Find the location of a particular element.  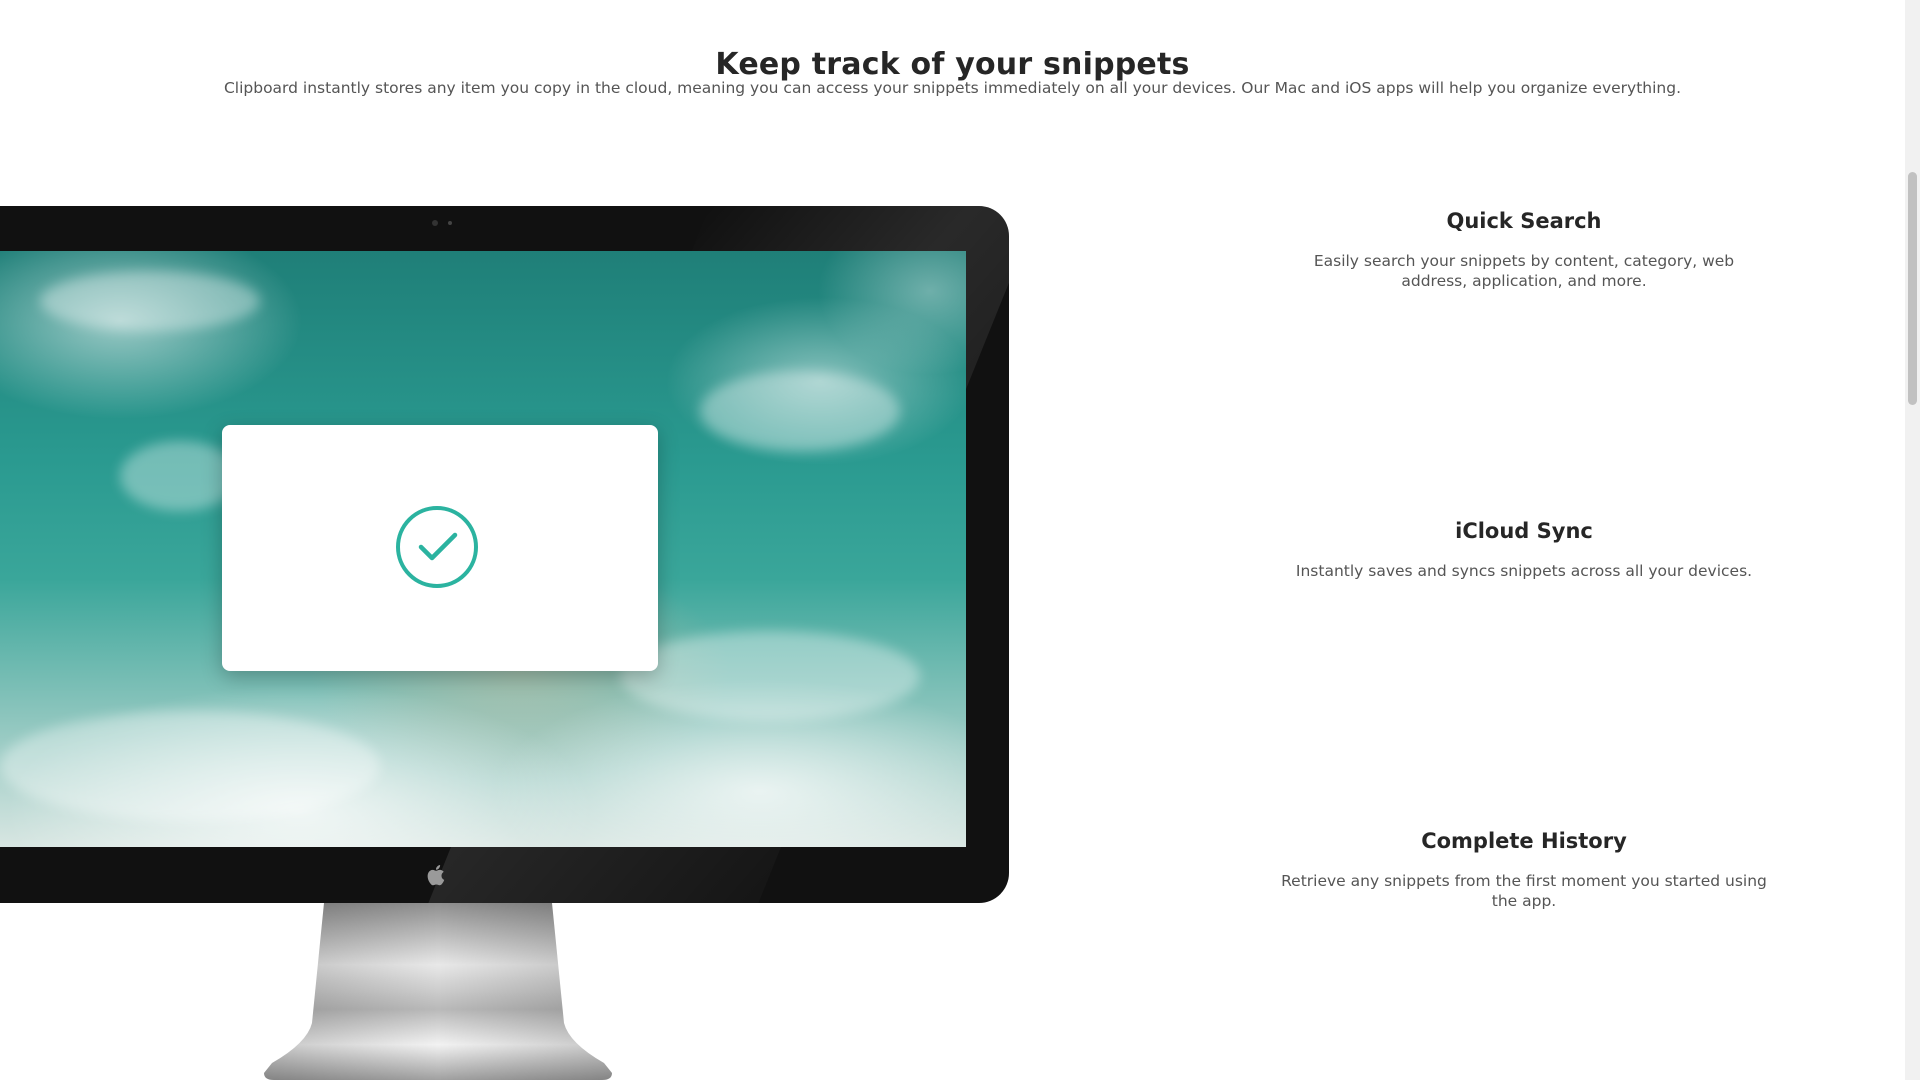

checkmark-icon is located at coordinates (438, 546).